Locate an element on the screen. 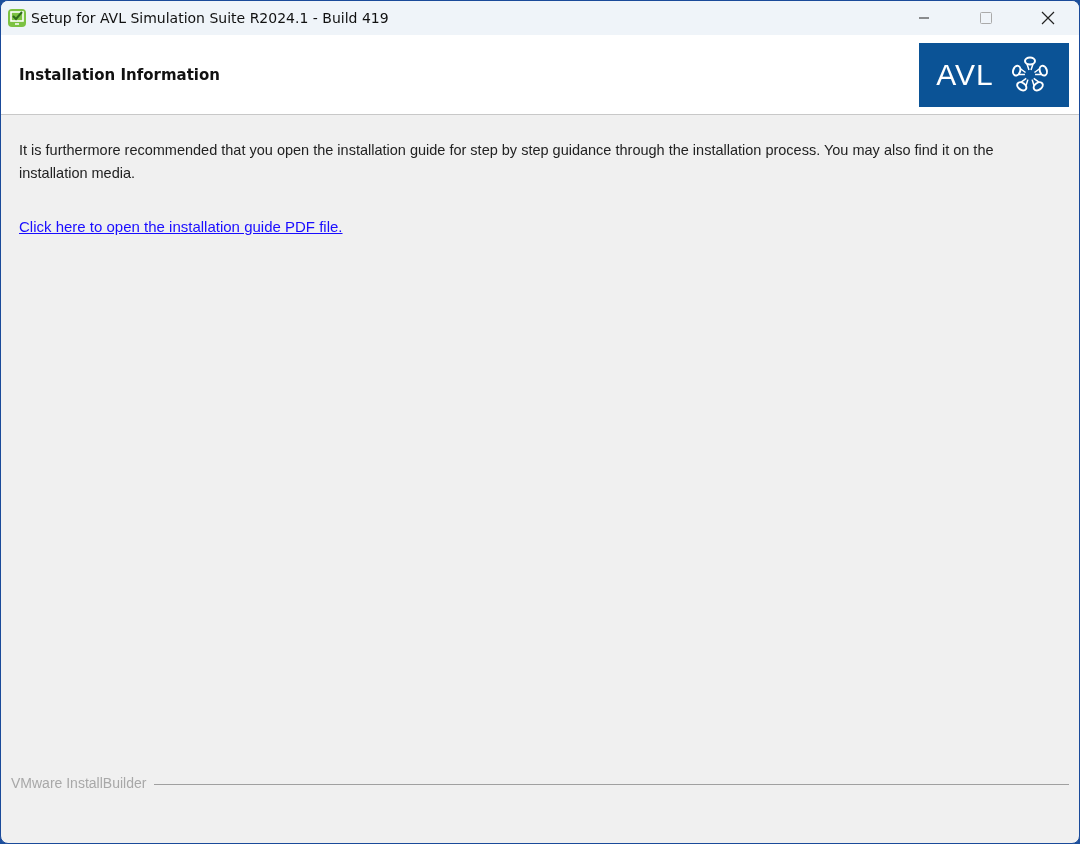  guide-link: Click here to open the installation guide PDF file. is located at coordinates (181, 226).